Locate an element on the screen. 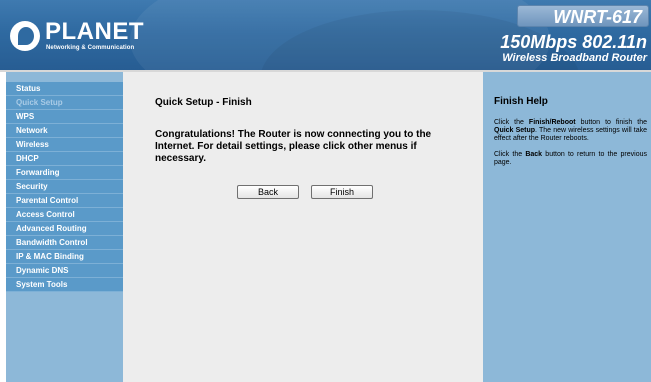 The height and width of the screenshot is (382, 651). planet-logo-icon is located at coordinates (25, 36).